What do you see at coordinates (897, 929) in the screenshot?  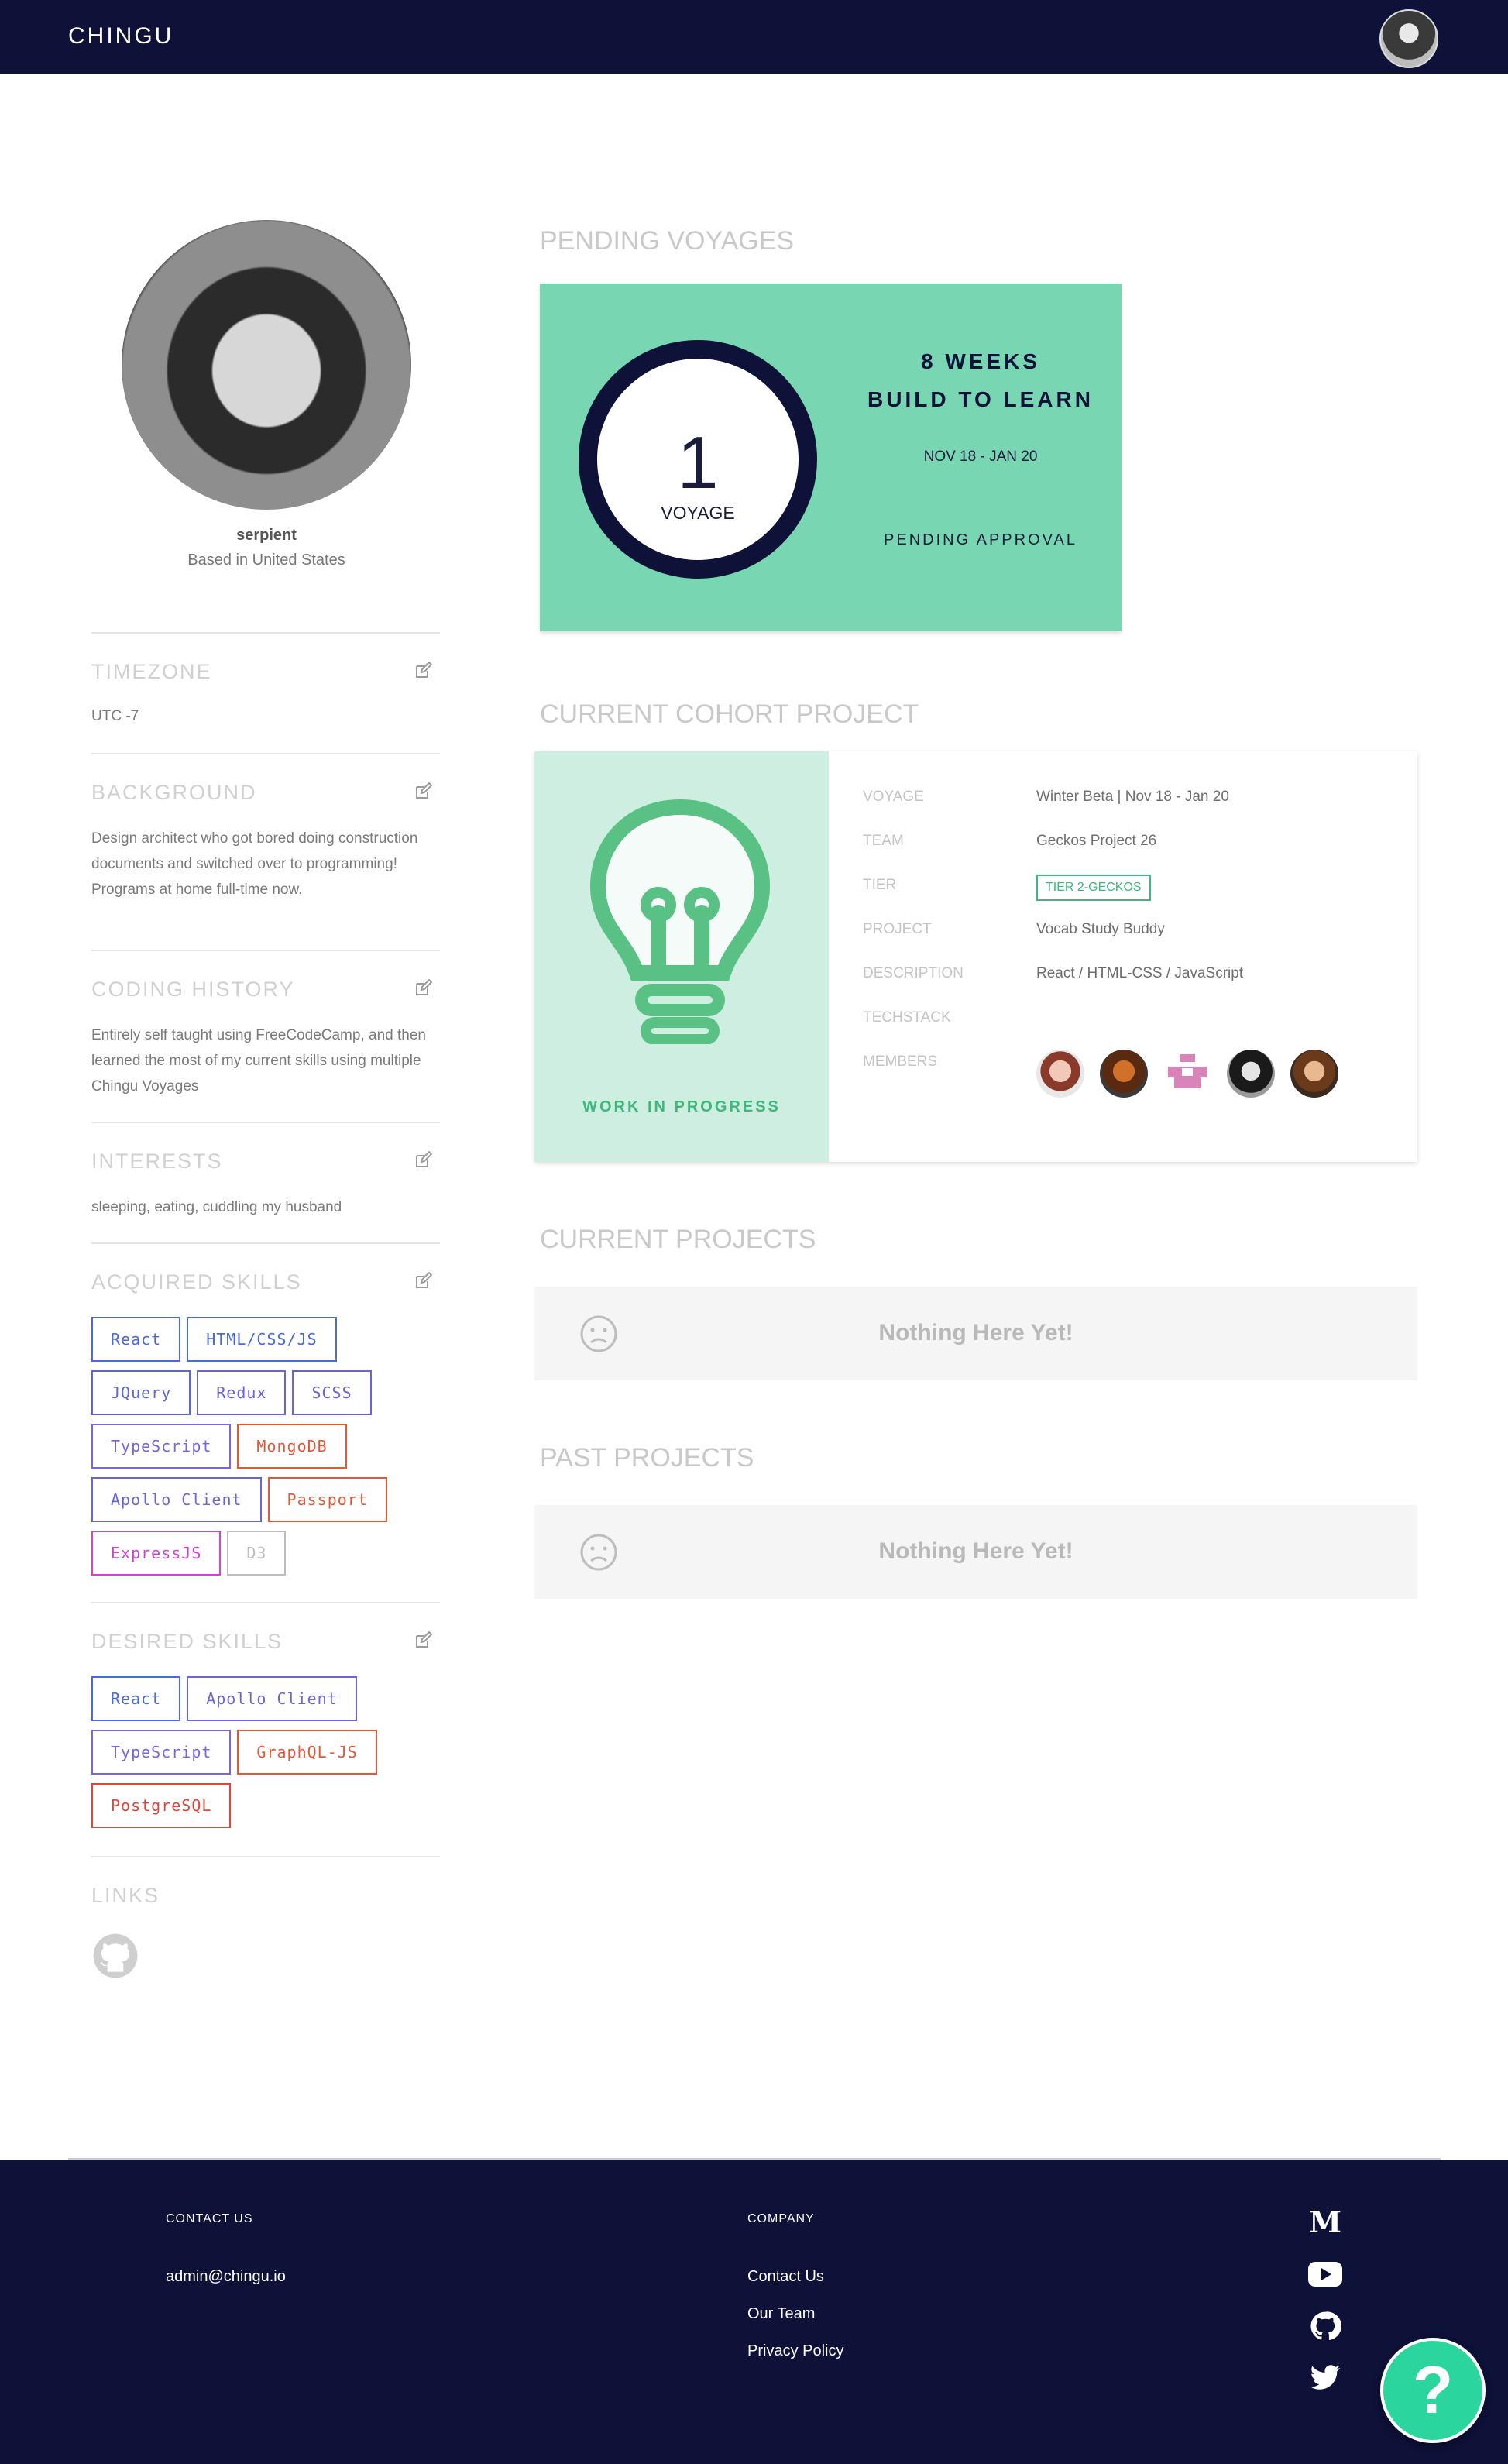 I see `project-key: PROJECT` at bounding box center [897, 929].